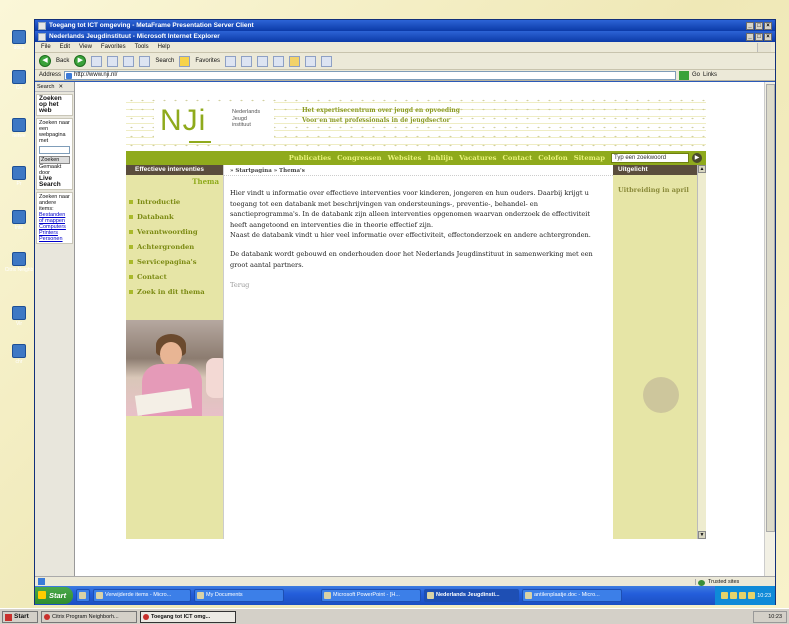 The image size is (789, 624). I want to click on messenger-icon, so click(311, 61).